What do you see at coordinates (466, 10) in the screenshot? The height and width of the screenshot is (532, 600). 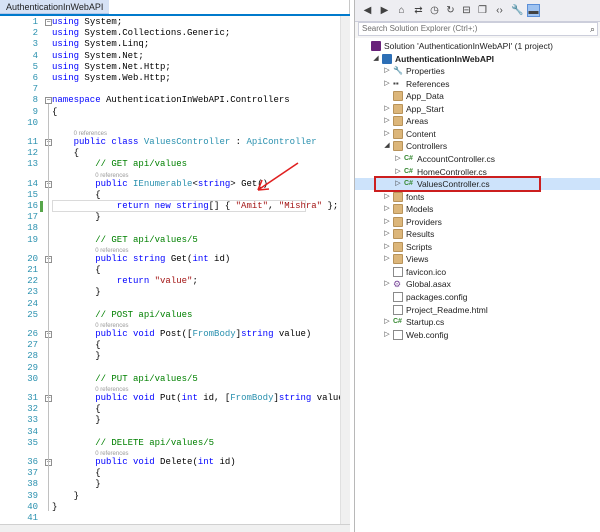 I see `collapse-icon: ⊟` at bounding box center [466, 10].